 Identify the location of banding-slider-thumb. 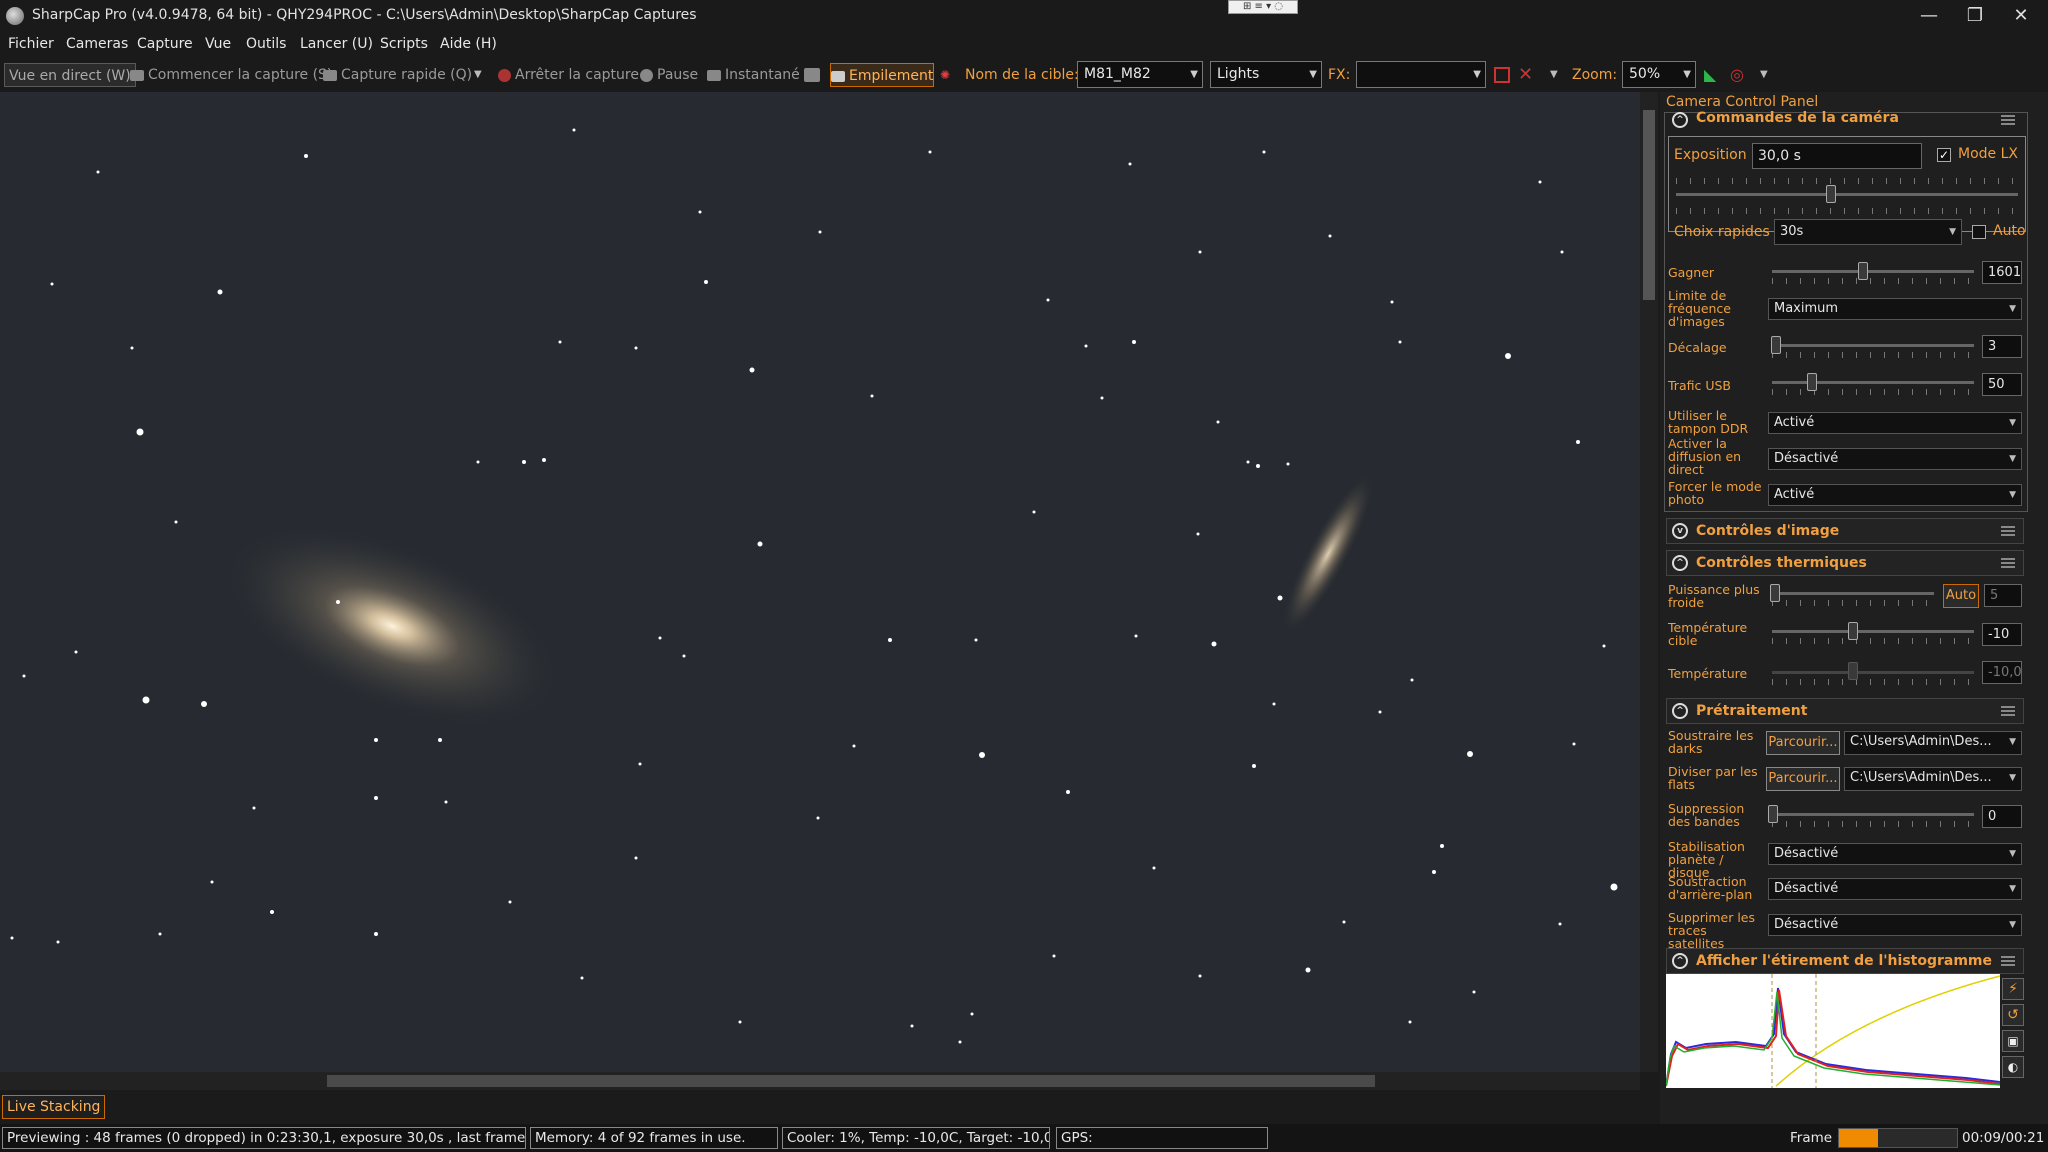
(1773, 814).